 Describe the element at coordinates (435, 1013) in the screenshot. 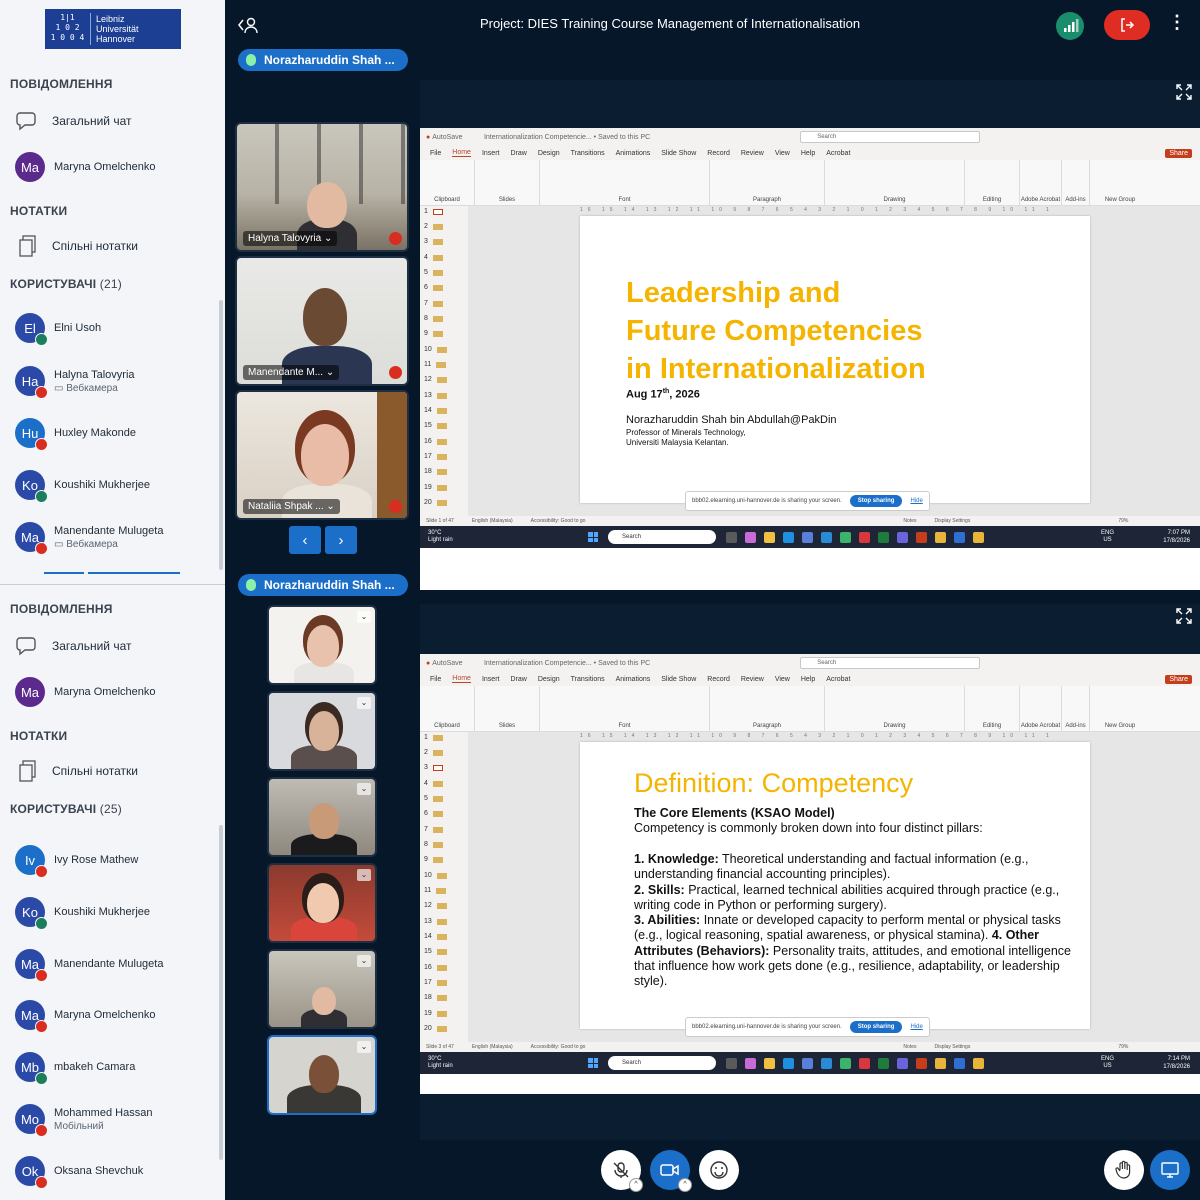

I see `slide-thumbnail: 19` at that location.